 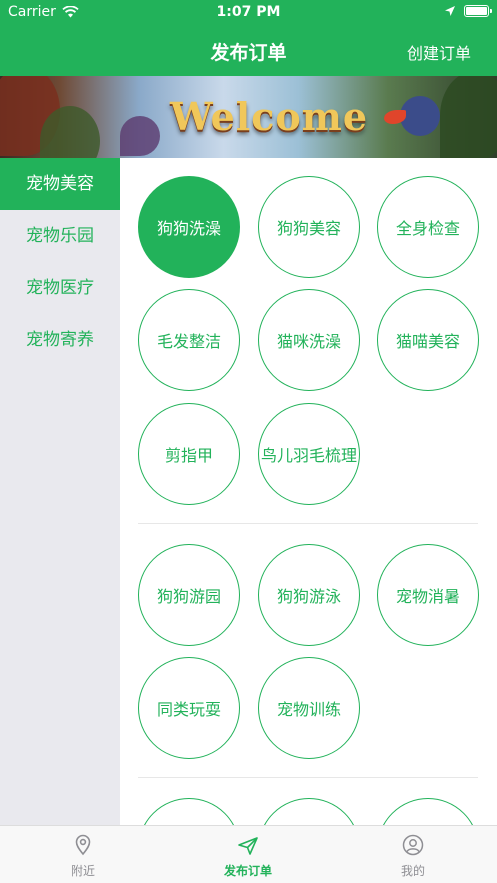 I want to click on tab-nearby: 附近, so click(x=83, y=854).